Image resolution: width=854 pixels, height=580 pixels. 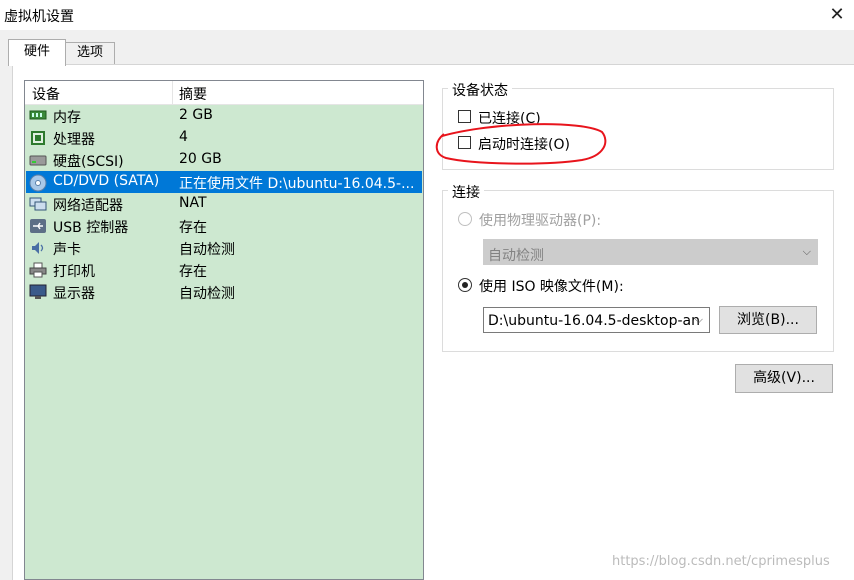 I want to click on device-name: USB 控制器, so click(x=91, y=228).